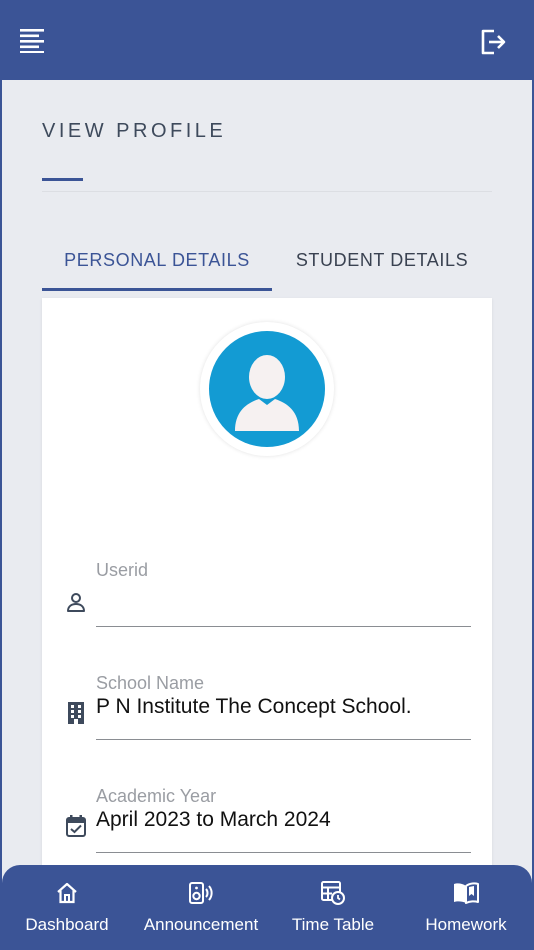 The width and height of the screenshot is (534, 950). I want to click on nav-timetable: Time Table, so click(333, 907).